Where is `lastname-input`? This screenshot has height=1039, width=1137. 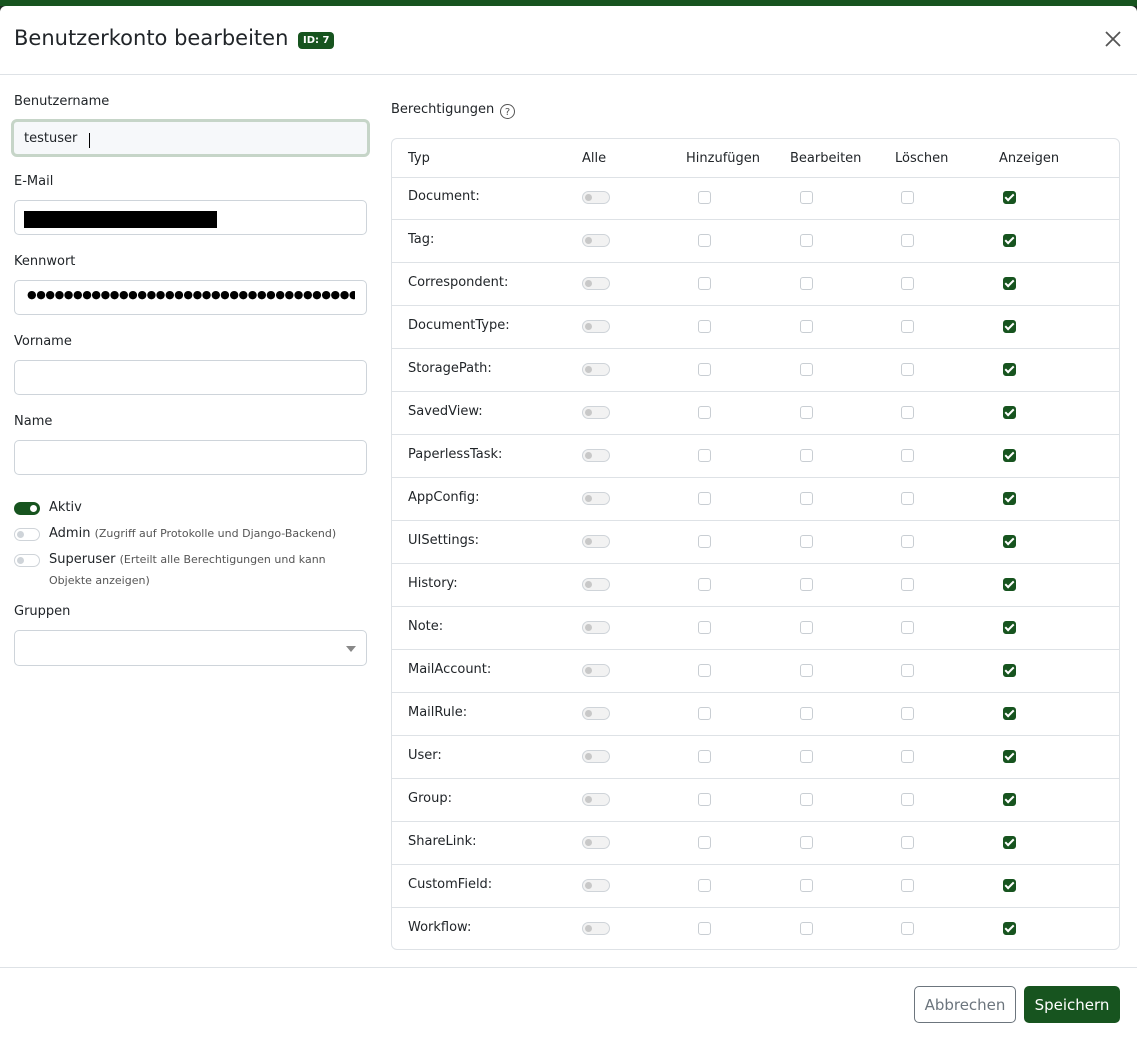 lastname-input is located at coordinates (190, 457).